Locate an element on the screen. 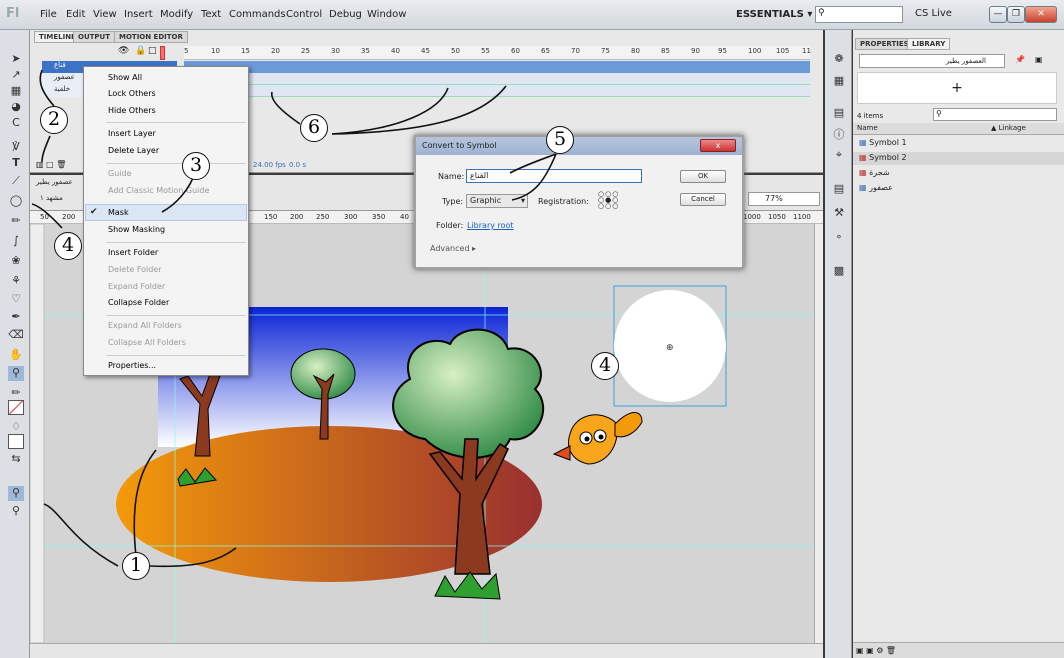 The image size is (1064, 658). callout-4-left: 4 is located at coordinates (68, 246).